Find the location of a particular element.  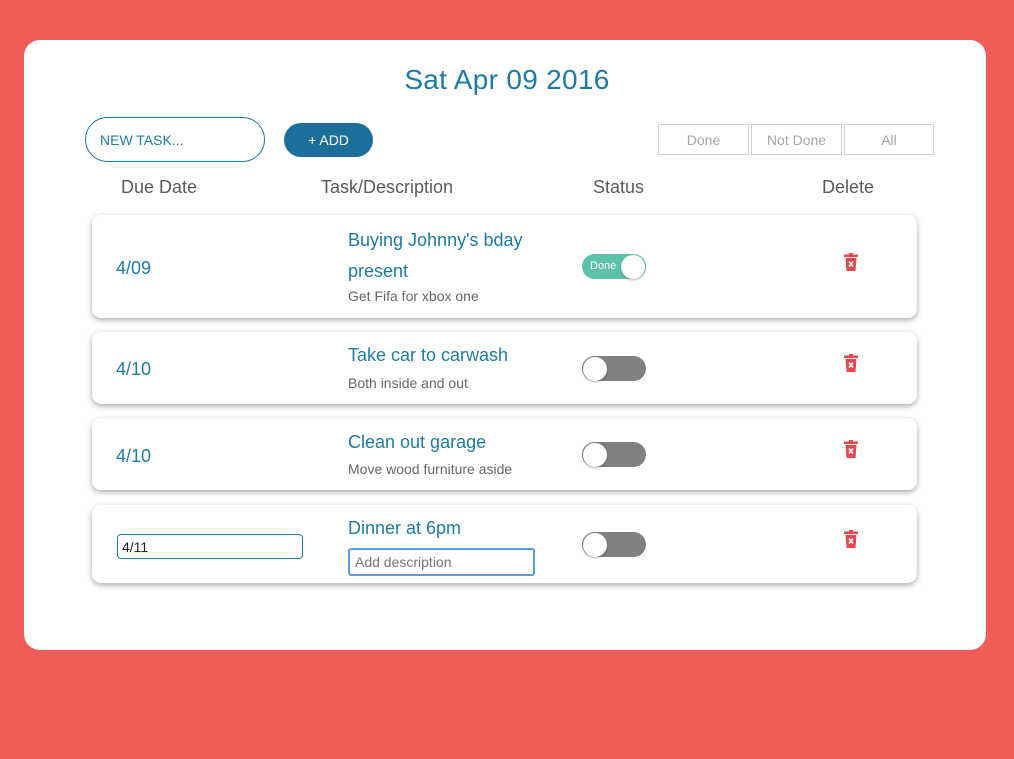

task-title: Buying Johnny's bday present is located at coordinates (435, 255).